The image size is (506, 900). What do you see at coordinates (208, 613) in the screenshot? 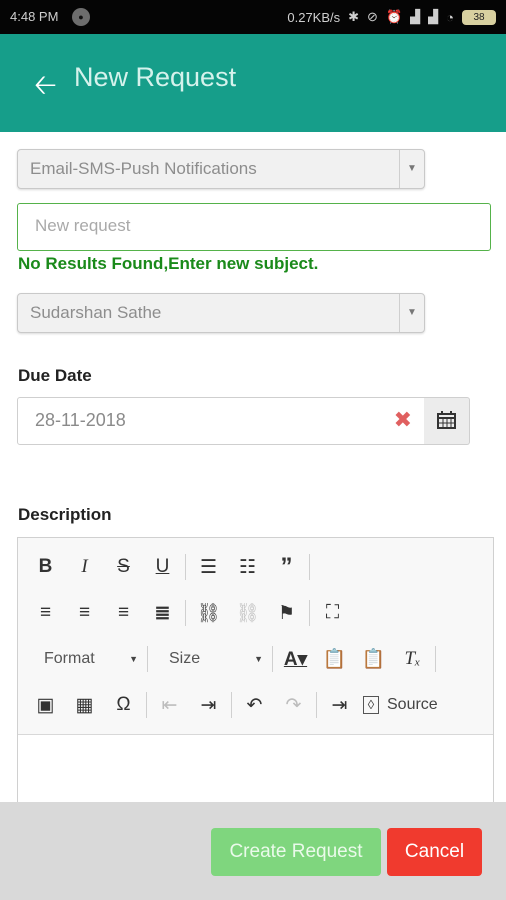
I see `link-icon: ⛓` at bounding box center [208, 613].